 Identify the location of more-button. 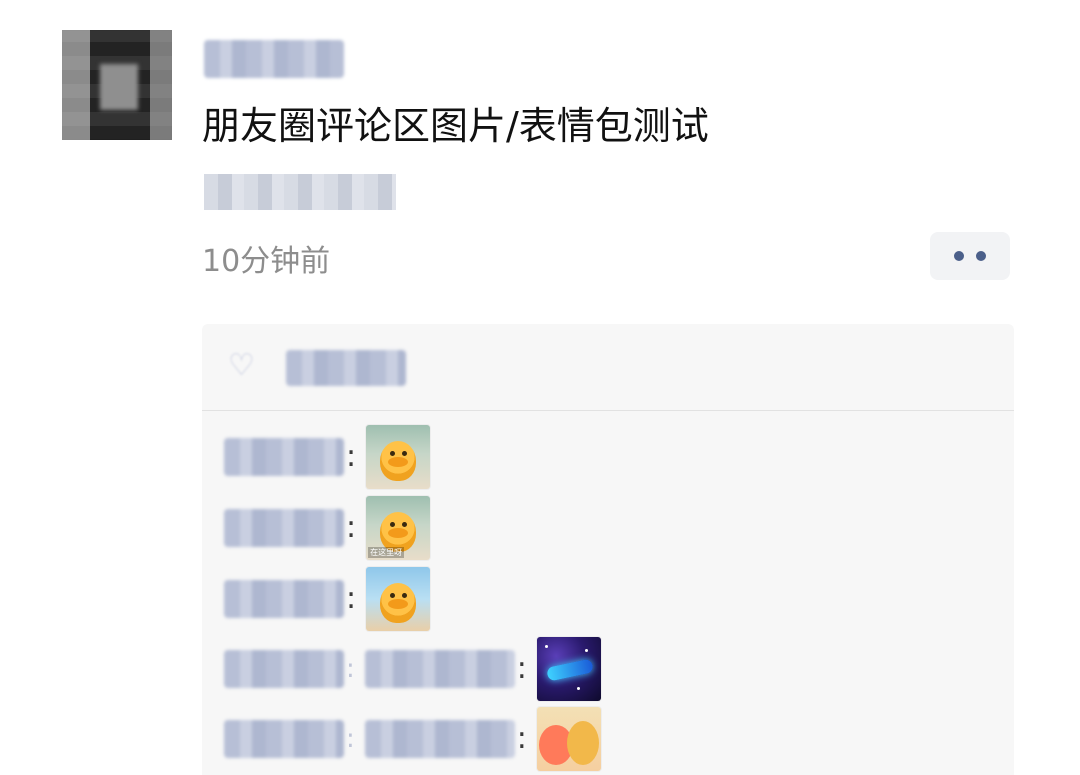
(970, 256).